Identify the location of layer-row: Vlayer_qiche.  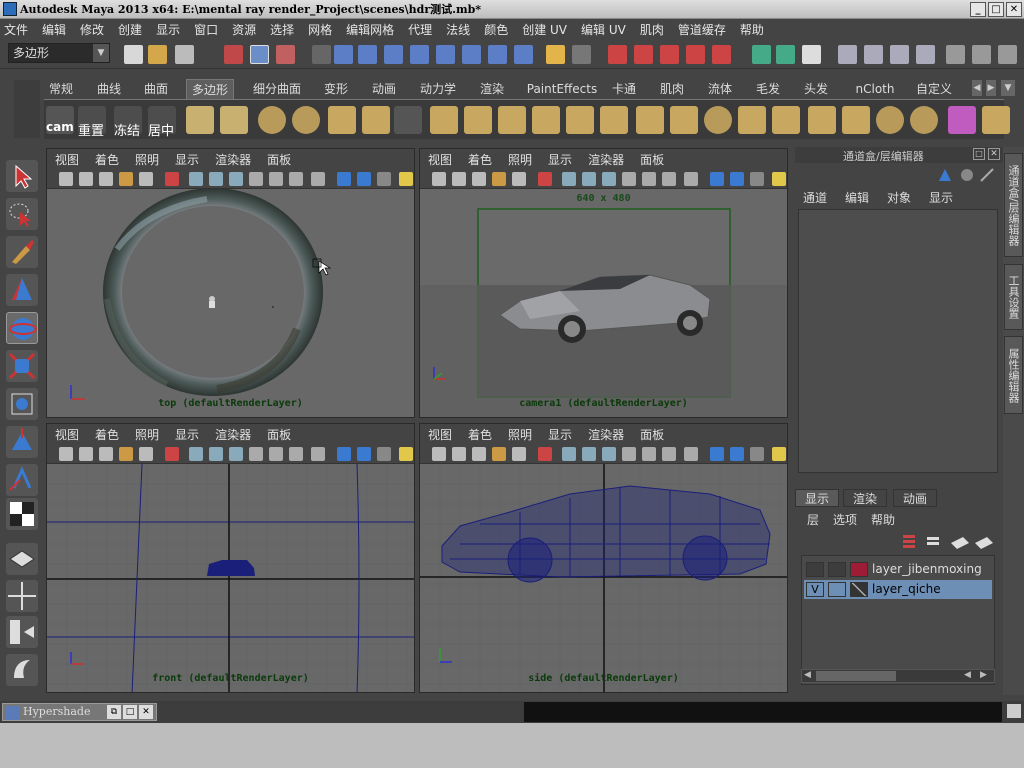
(898, 589).